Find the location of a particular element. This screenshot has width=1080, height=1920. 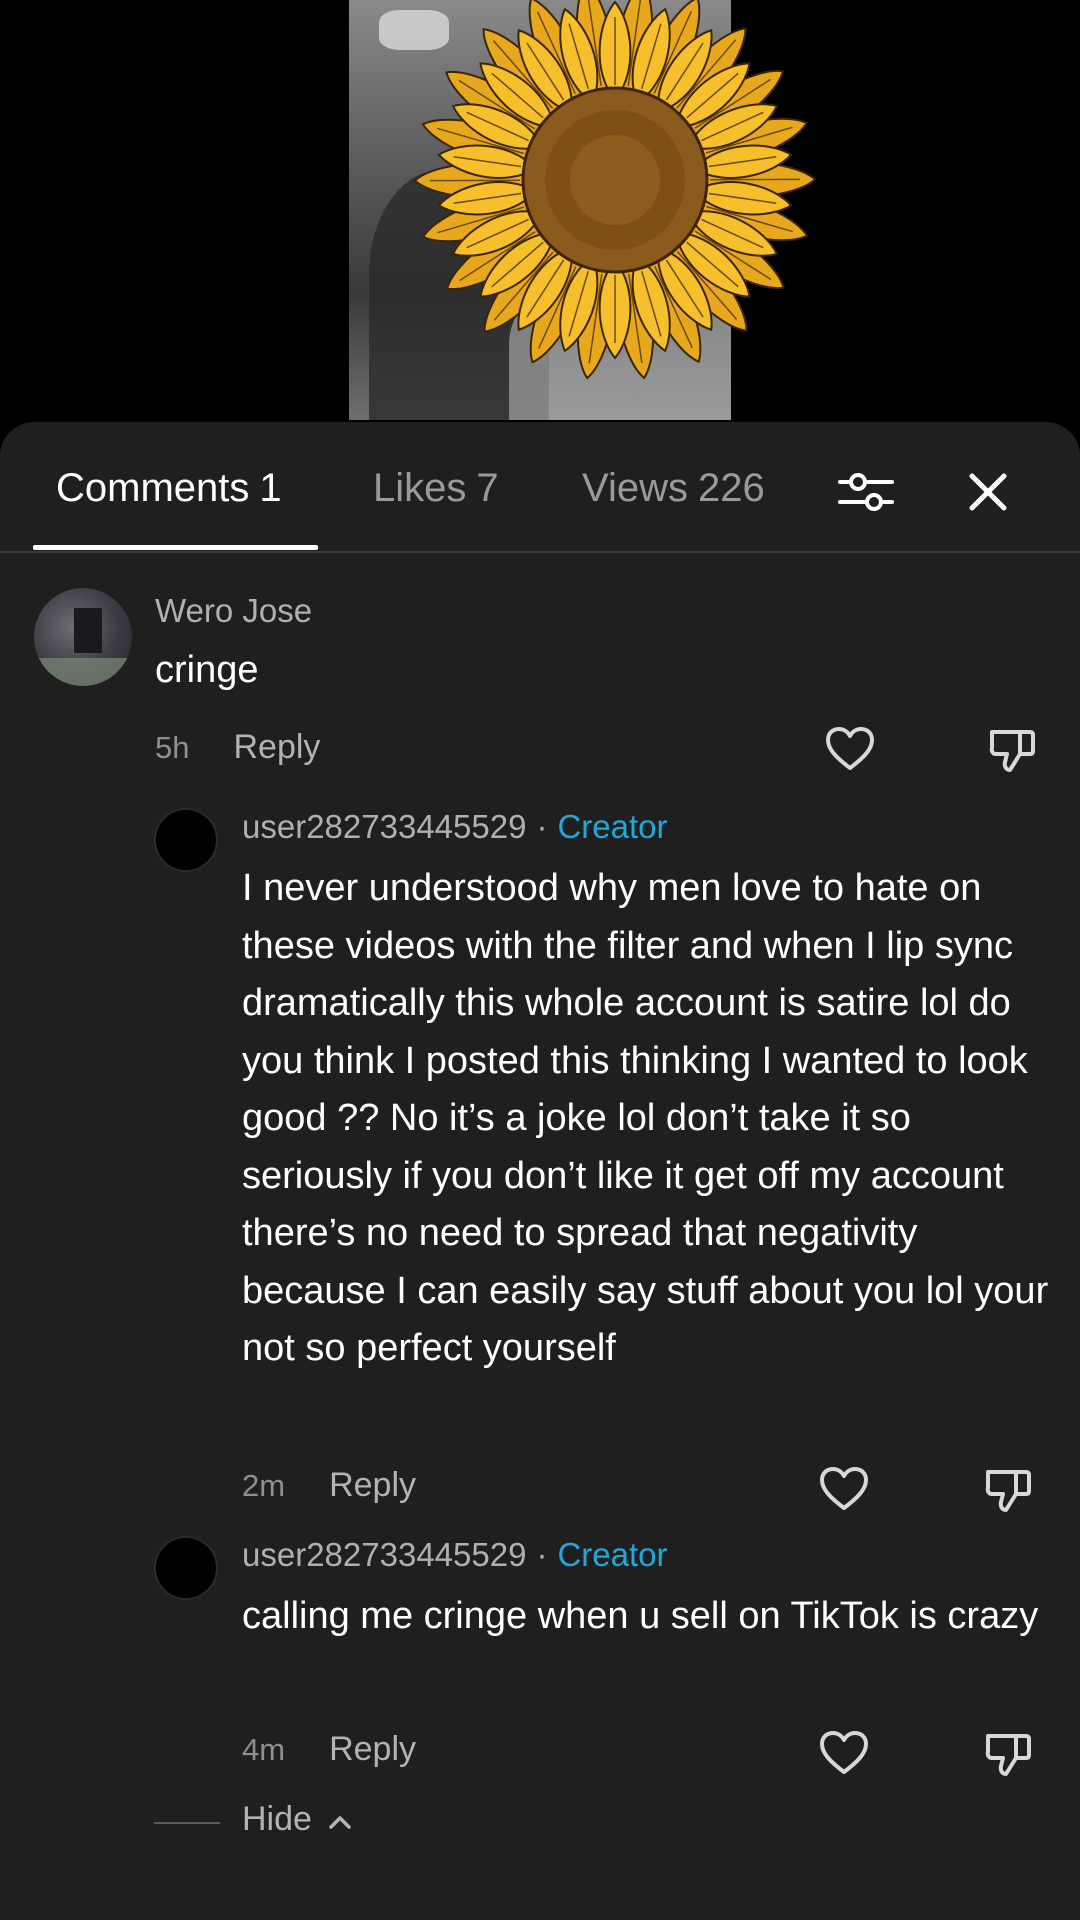

tab-bar: Comments 1 Likes 7 Views 226 is located at coordinates (540, 487).